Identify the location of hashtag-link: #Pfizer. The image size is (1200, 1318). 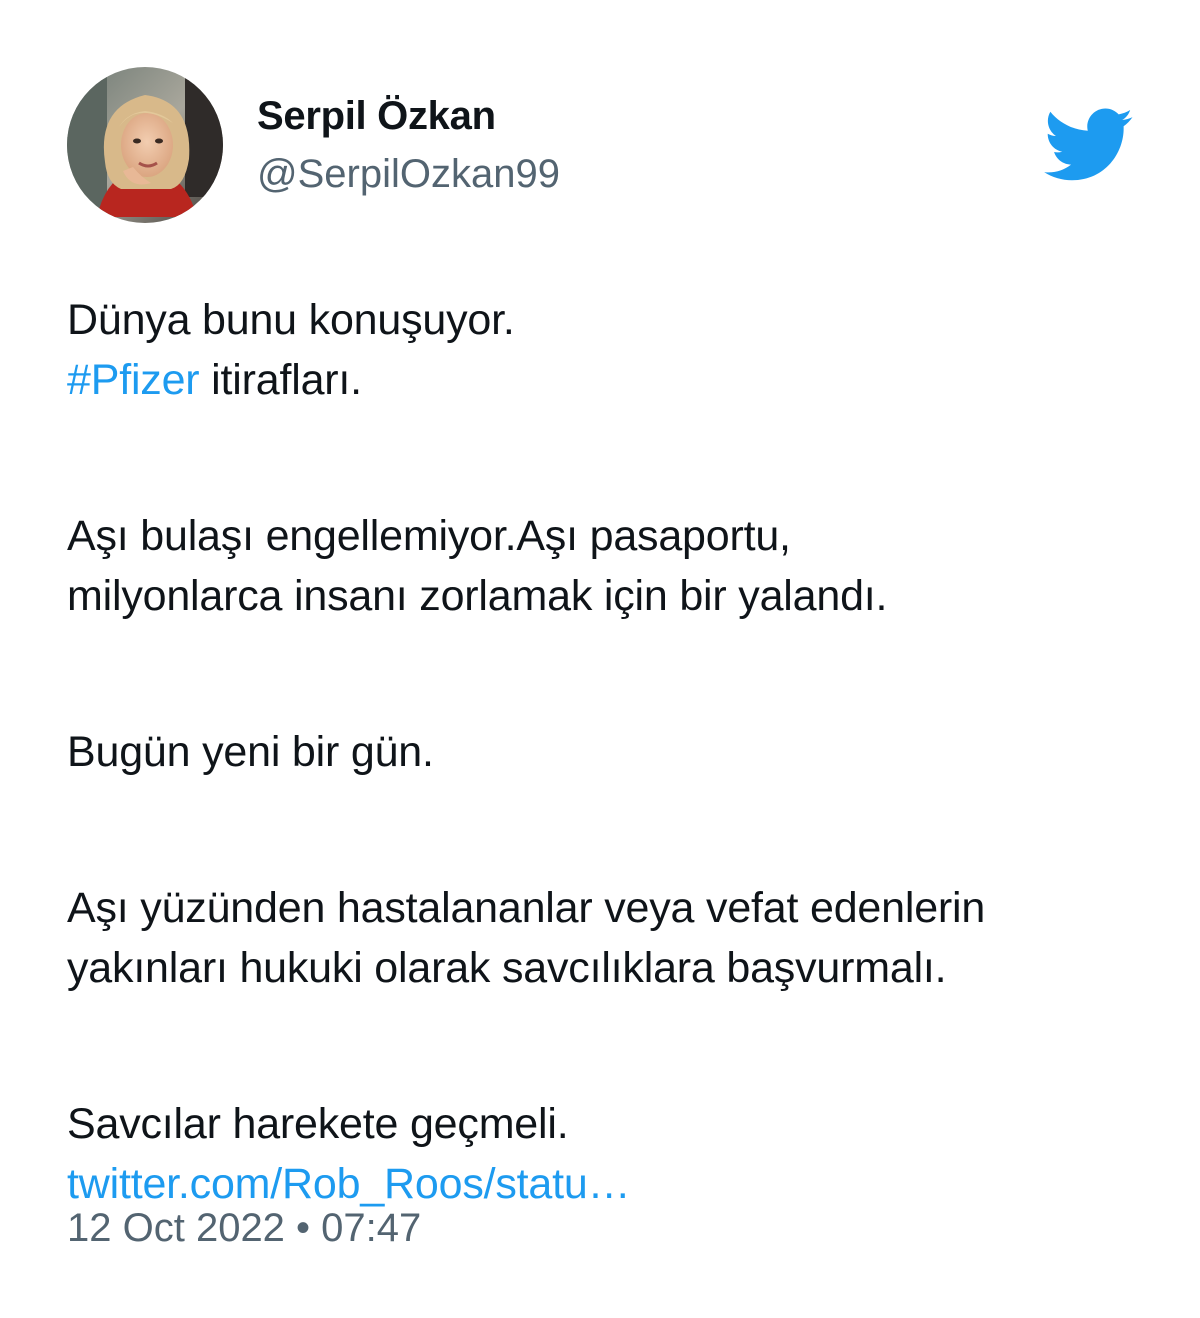
(133, 380).